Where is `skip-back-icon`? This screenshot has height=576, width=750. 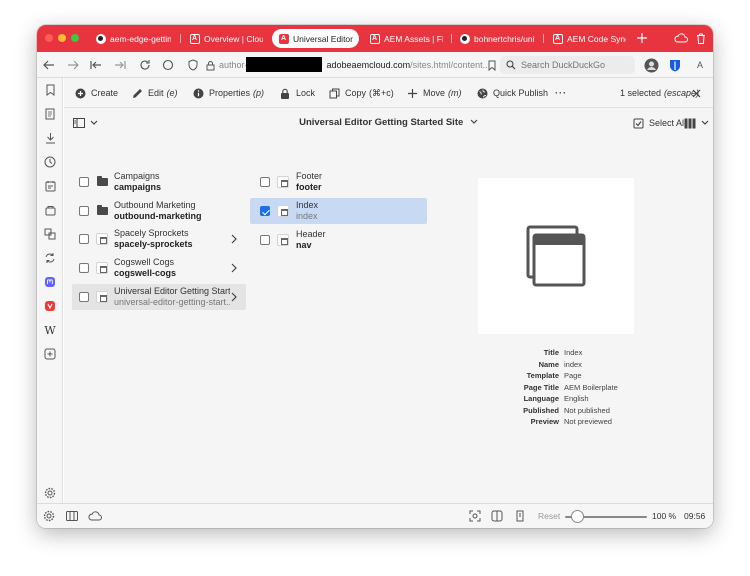 skip-back-icon is located at coordinates (95, 65).